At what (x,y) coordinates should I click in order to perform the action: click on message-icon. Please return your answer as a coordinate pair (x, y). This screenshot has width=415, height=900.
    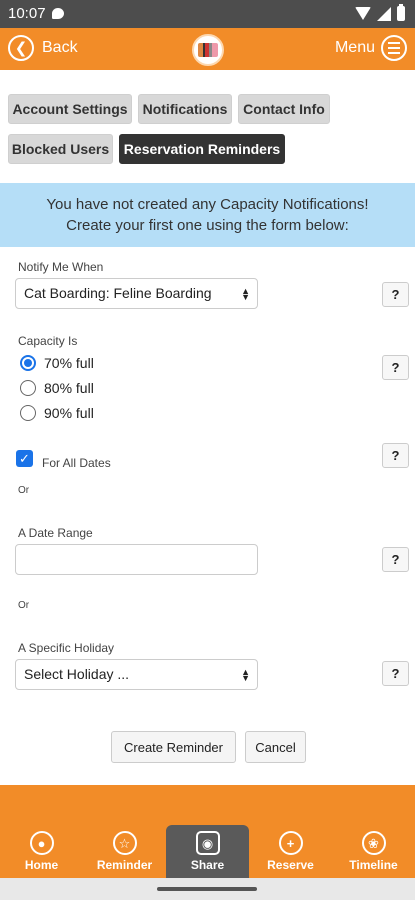
    Looking at the image, I should click on (58, 13).